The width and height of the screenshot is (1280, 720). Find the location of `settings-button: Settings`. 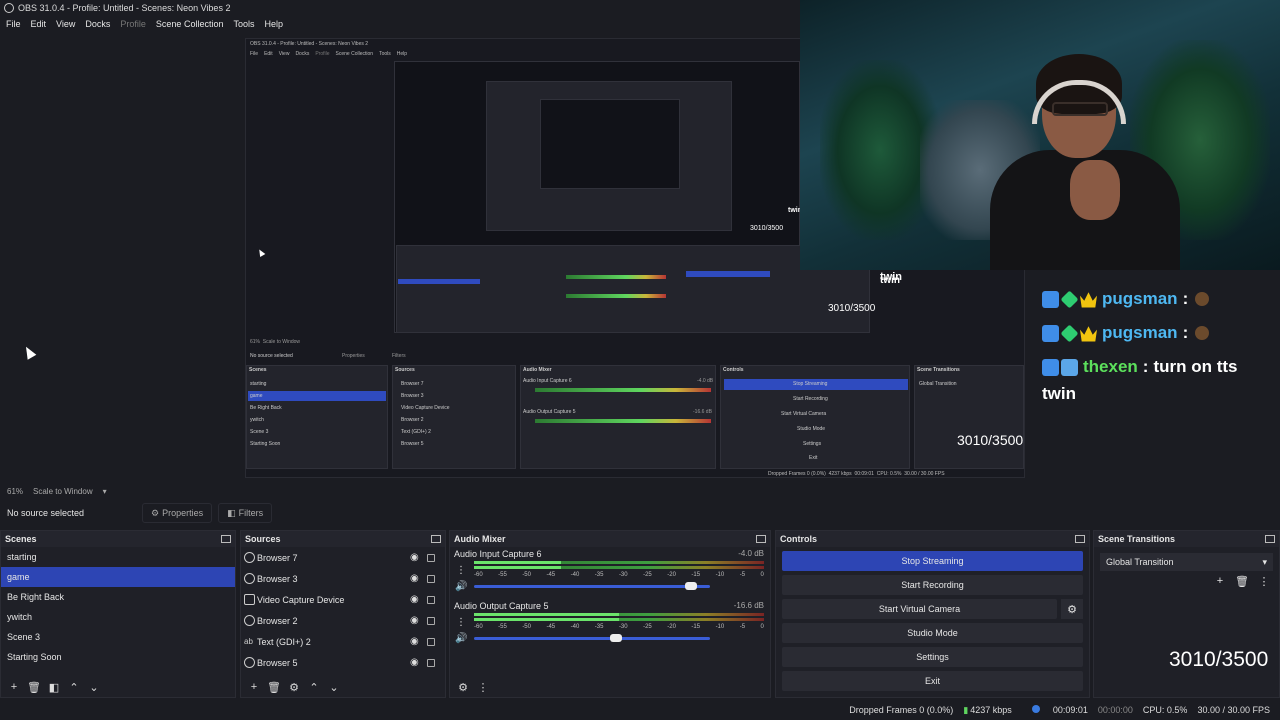

settings-button: Settings is located at coordinates (932, 657).